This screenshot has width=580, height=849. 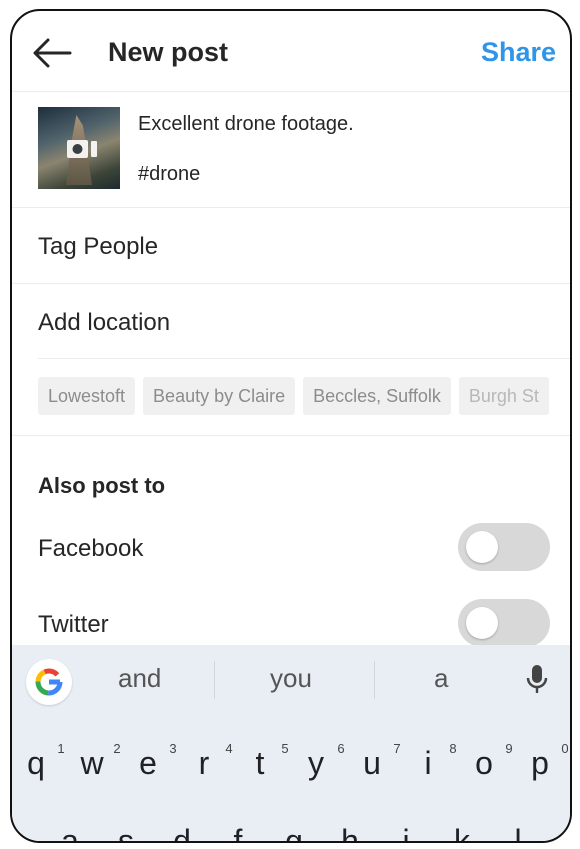 I want to click on key-hint-0: 0, so click(x=565, y=748).